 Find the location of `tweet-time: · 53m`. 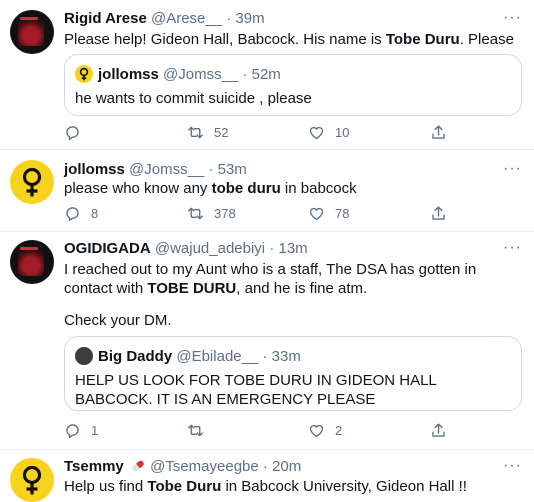

tweet-time: · 53m is located at coordinates (227, 169).